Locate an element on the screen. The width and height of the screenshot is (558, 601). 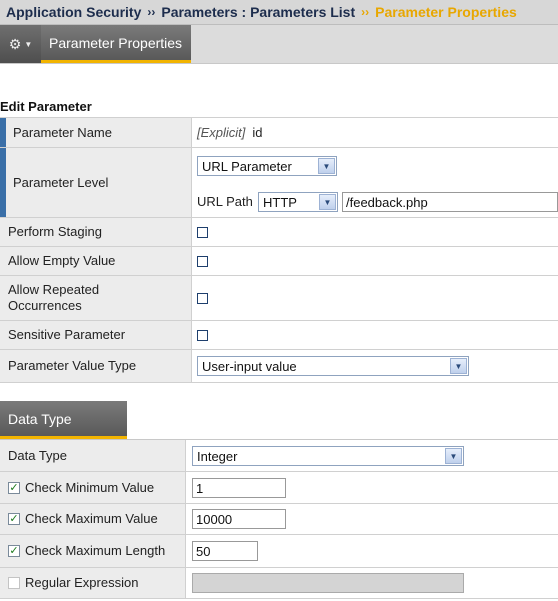
parameter-value-type-value: User-input value ▼ is located at coordinates (375, 366).